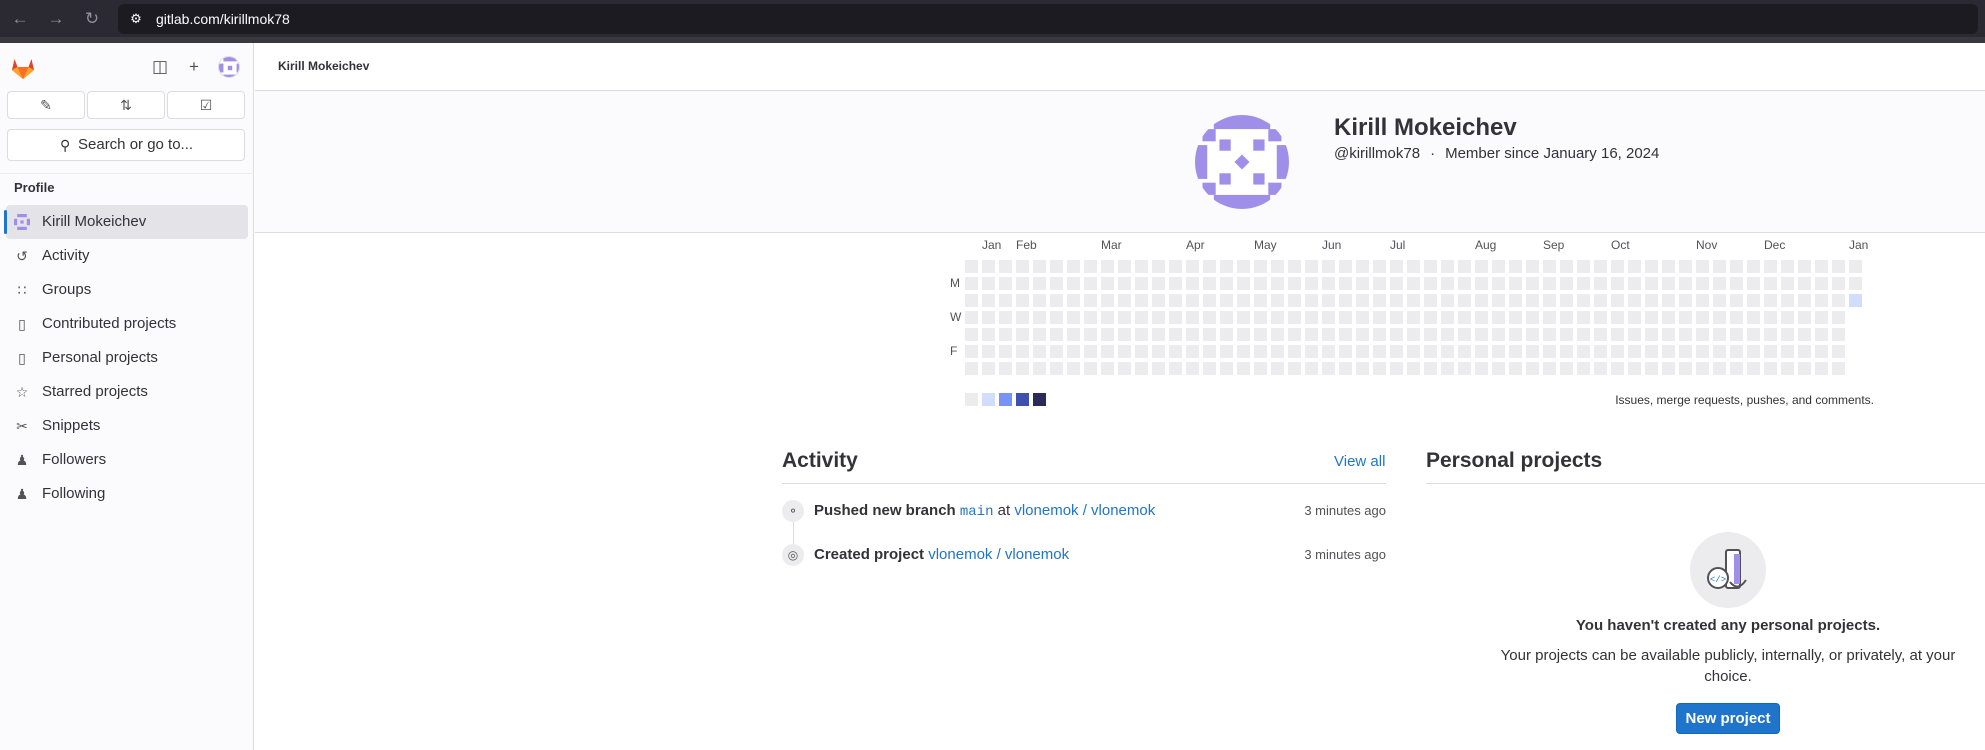 The height and width of the screenshot is (750, 1985). Describe the element at coordinates (136, 19) in the screenshot. I see `site-settings-icon: ⚙` at that location.